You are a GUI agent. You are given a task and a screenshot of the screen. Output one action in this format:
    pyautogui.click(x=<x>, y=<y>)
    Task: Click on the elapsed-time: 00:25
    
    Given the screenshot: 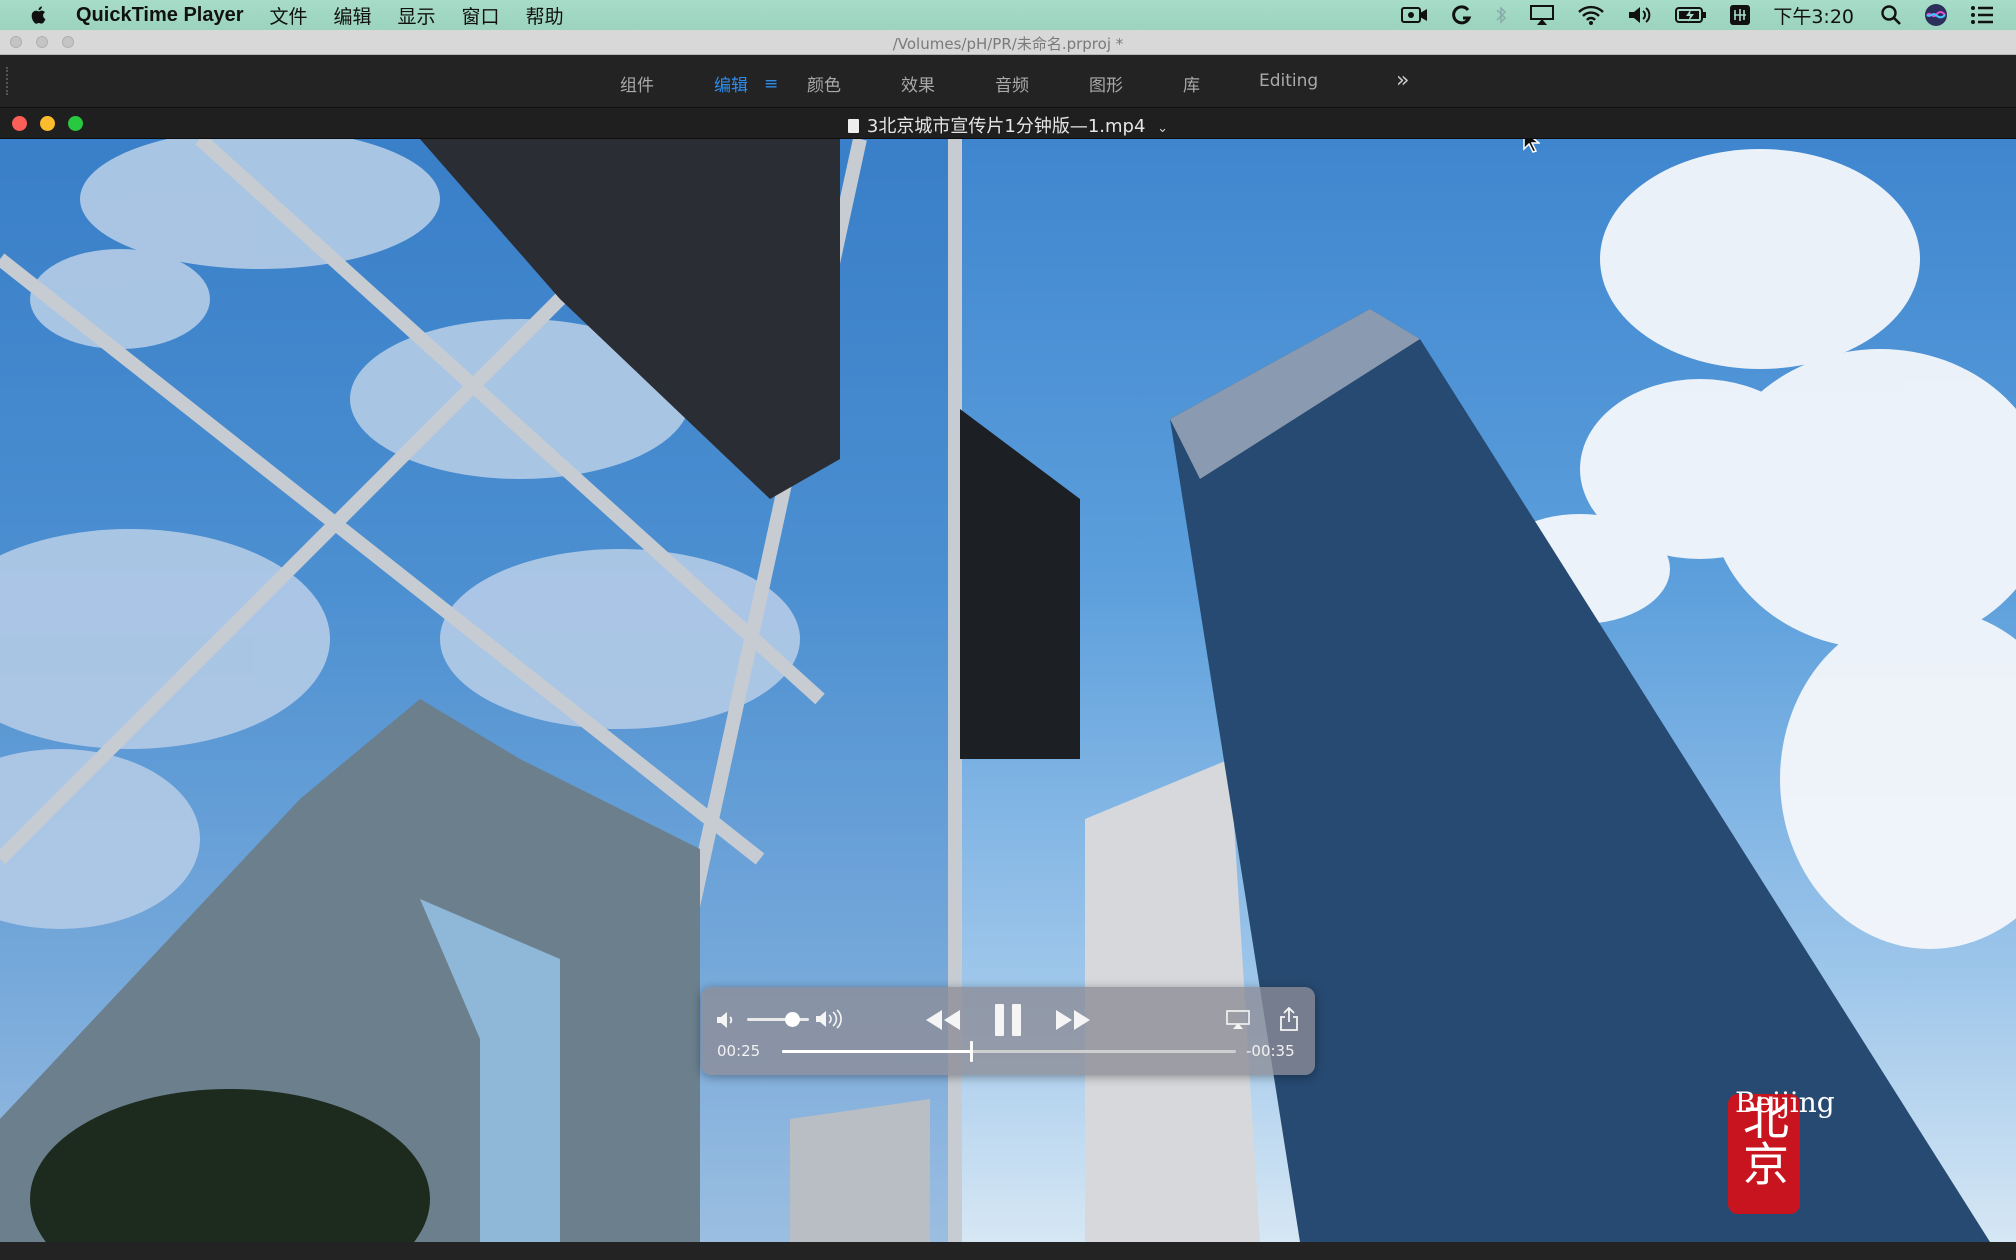 What is the action you would take?
    pyautogui.click(x=739, y=1051)
    